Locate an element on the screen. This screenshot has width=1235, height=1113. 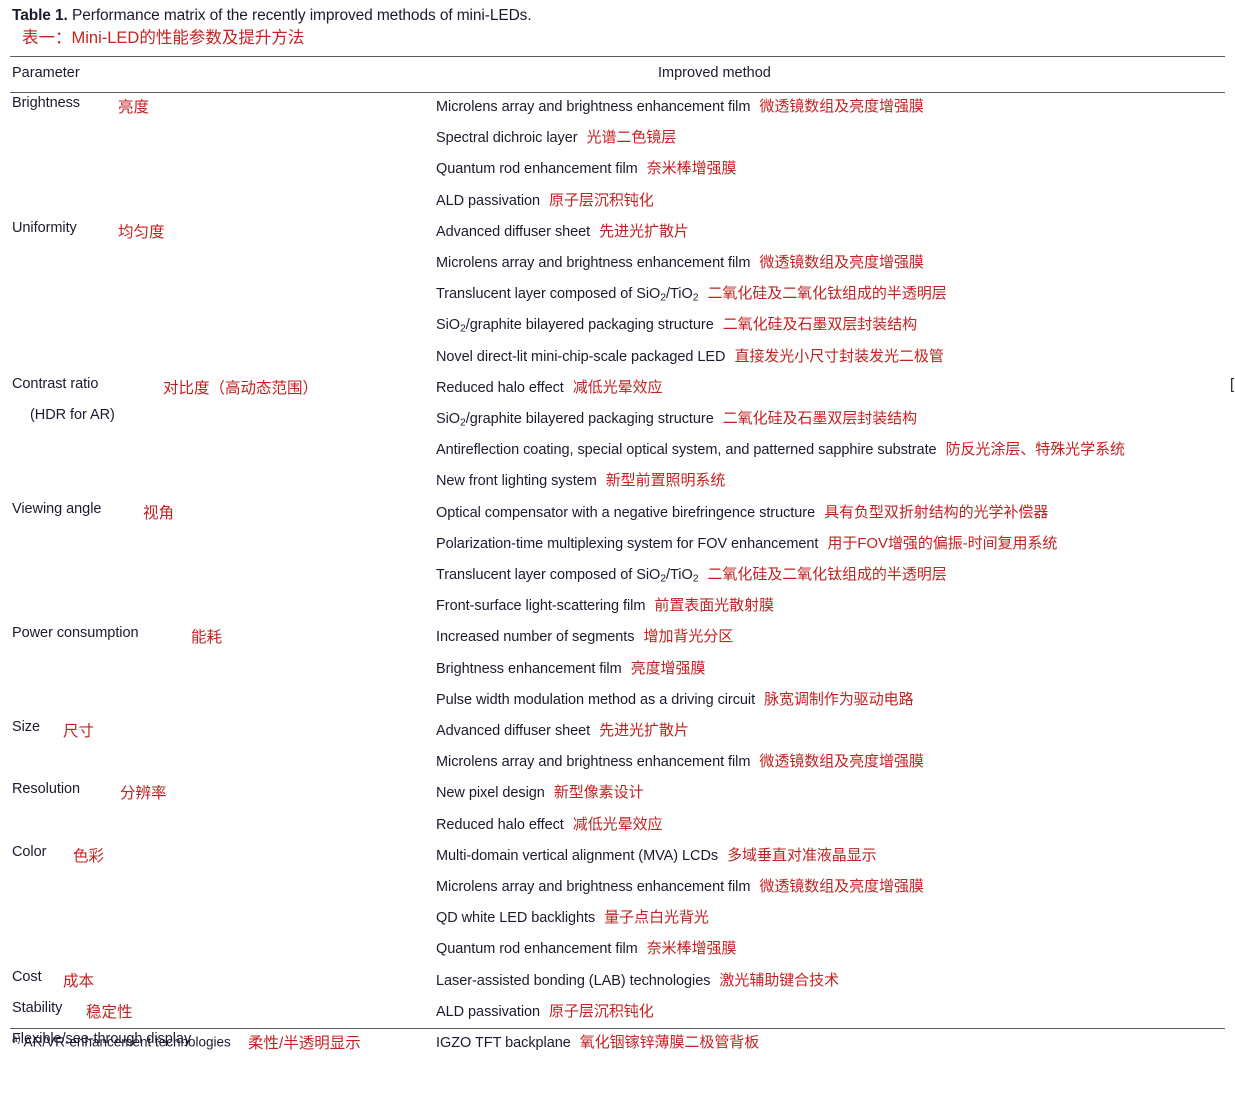
method-text-cn: 光谱二色镜层 is located at coordinates (631, 138).